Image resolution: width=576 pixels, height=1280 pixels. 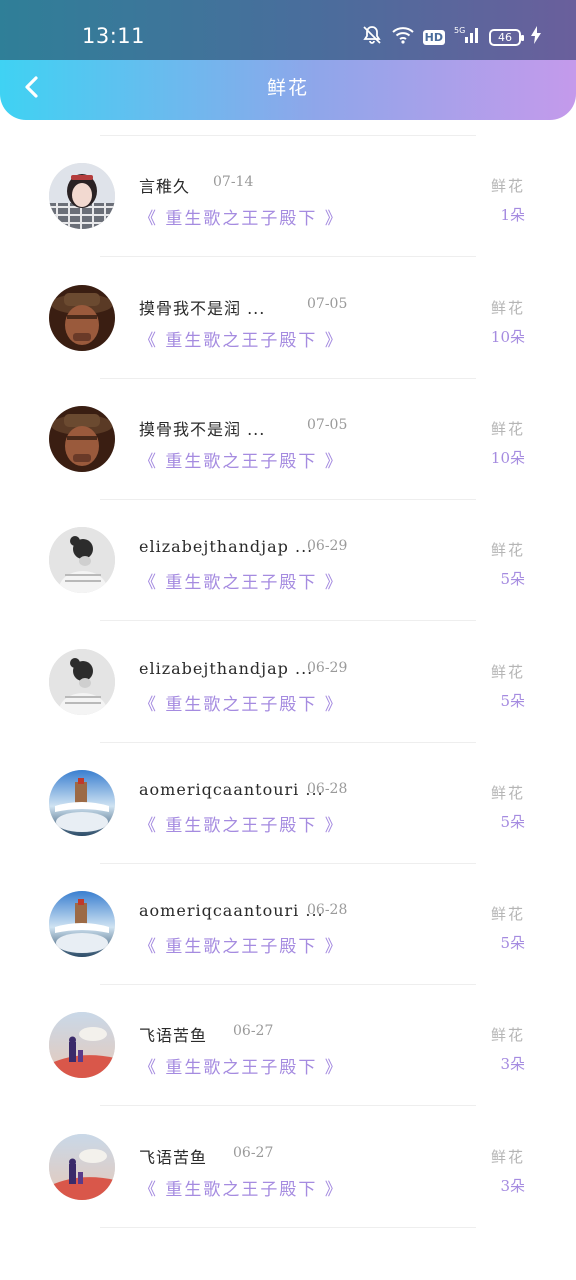 What do you see at coordinates (288, 197) in the screenshot?
I see `flower-record-row: 言稚久 07-14 《 重生歌之王子殿下 》 鲜花 1朵` at bounding box center [288, 197].